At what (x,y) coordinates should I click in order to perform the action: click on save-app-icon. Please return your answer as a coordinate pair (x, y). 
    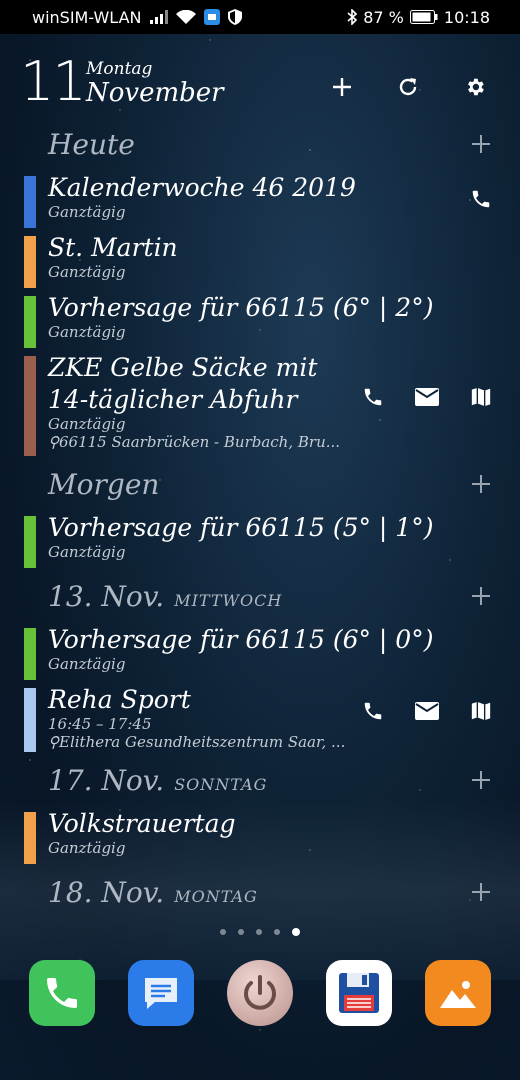
    Looking at the image, I should click on (359, 993).